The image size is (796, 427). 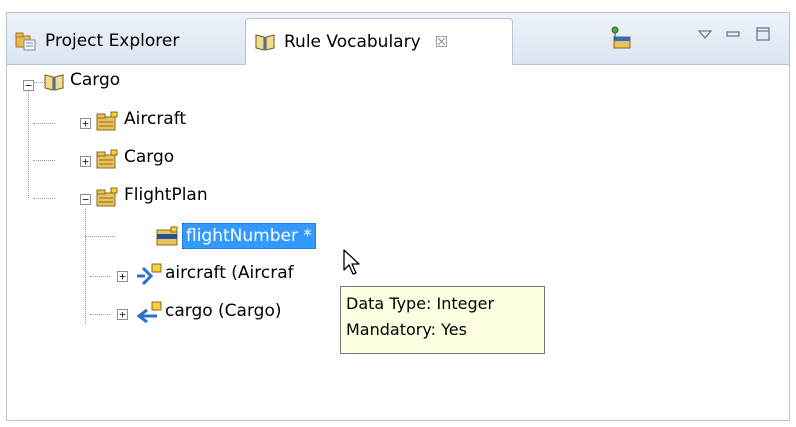 I want to click on tree-item-label: aircraft (Aircraf, so click(x=229, y=273).